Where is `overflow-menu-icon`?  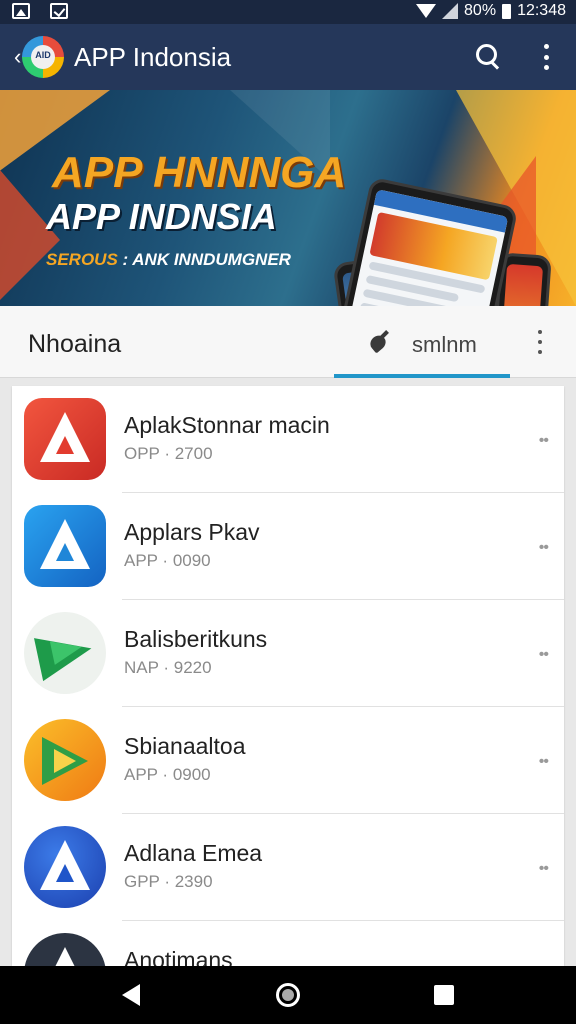 overflow-menu-icon is located at coordinates (546, 57).